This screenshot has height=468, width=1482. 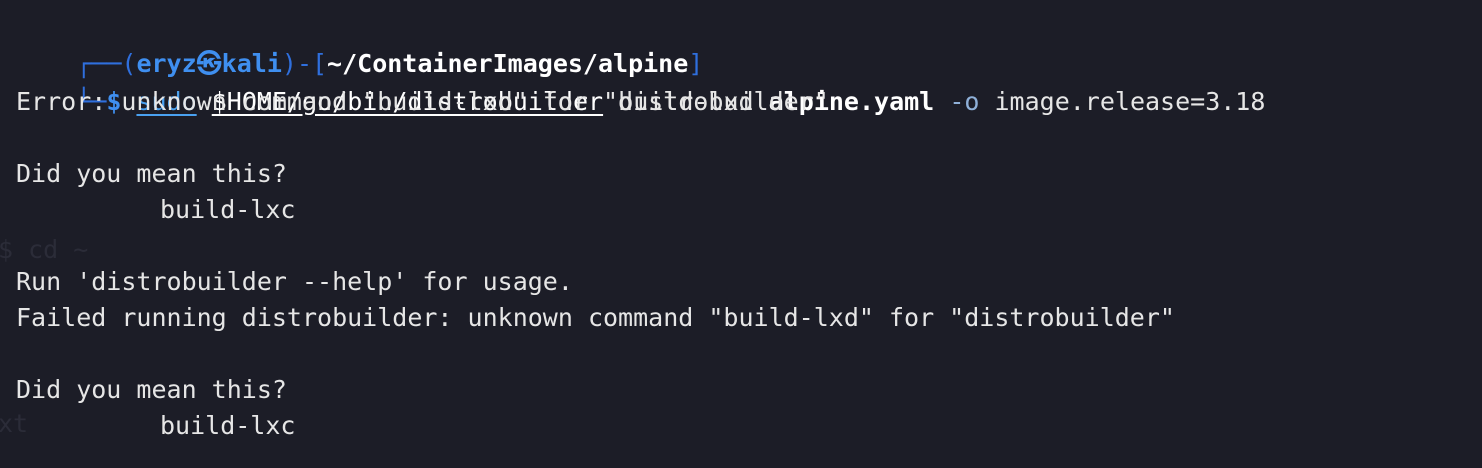 I want to click on help-line: Run 'distrobuilder --help' for usage., so click(x=294, y=281).